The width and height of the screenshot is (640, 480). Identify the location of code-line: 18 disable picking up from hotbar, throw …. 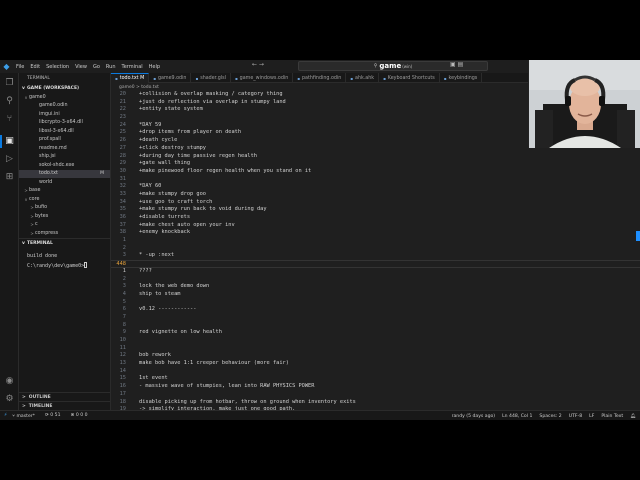
(375, 403).